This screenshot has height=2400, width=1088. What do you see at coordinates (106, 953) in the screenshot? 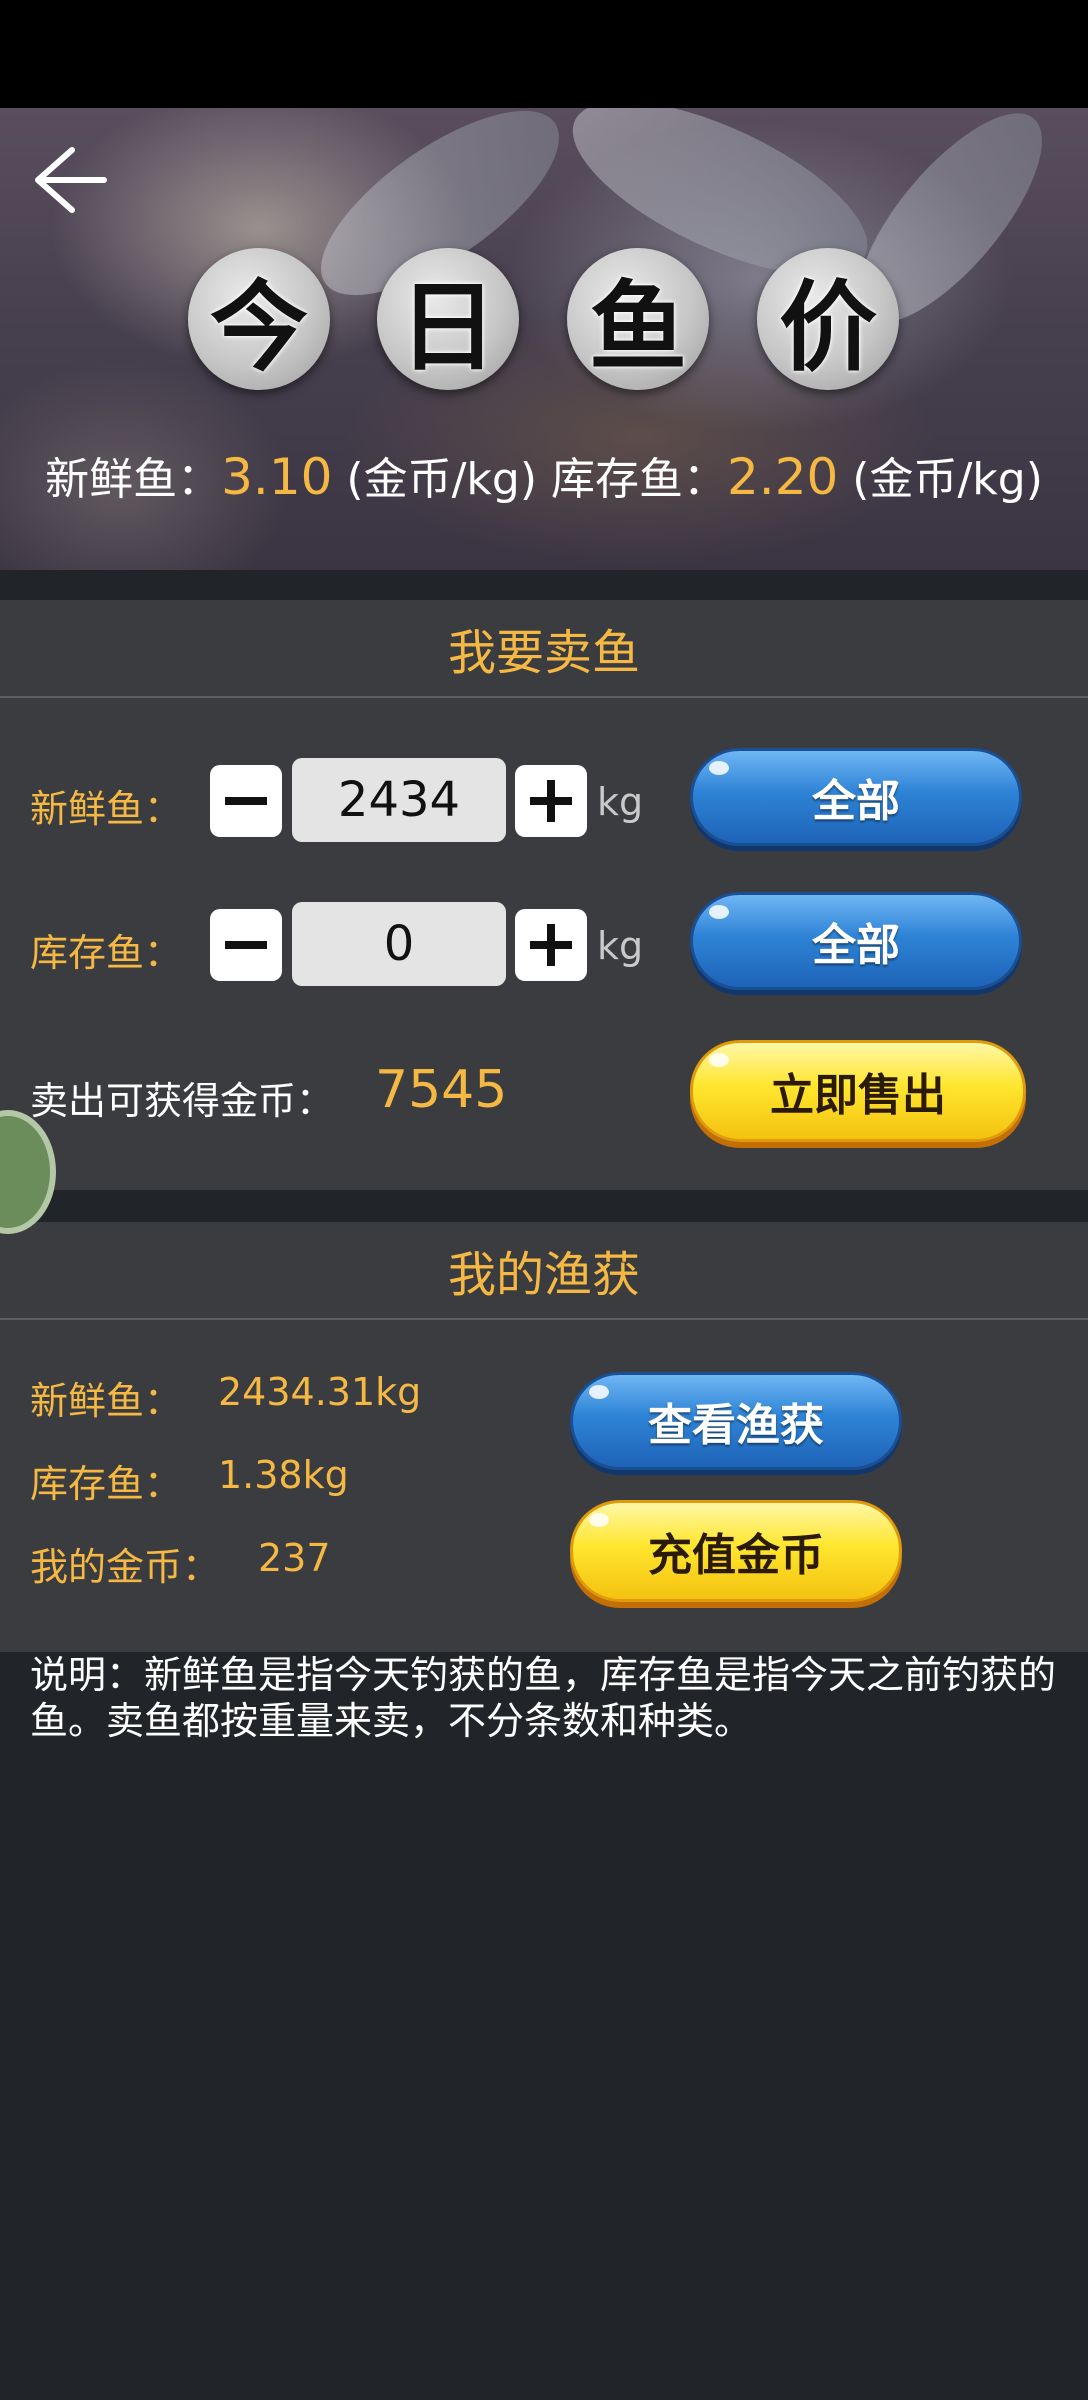
I see `sell-stock-label: 库存鱼：` at bounding box center [106, 953].